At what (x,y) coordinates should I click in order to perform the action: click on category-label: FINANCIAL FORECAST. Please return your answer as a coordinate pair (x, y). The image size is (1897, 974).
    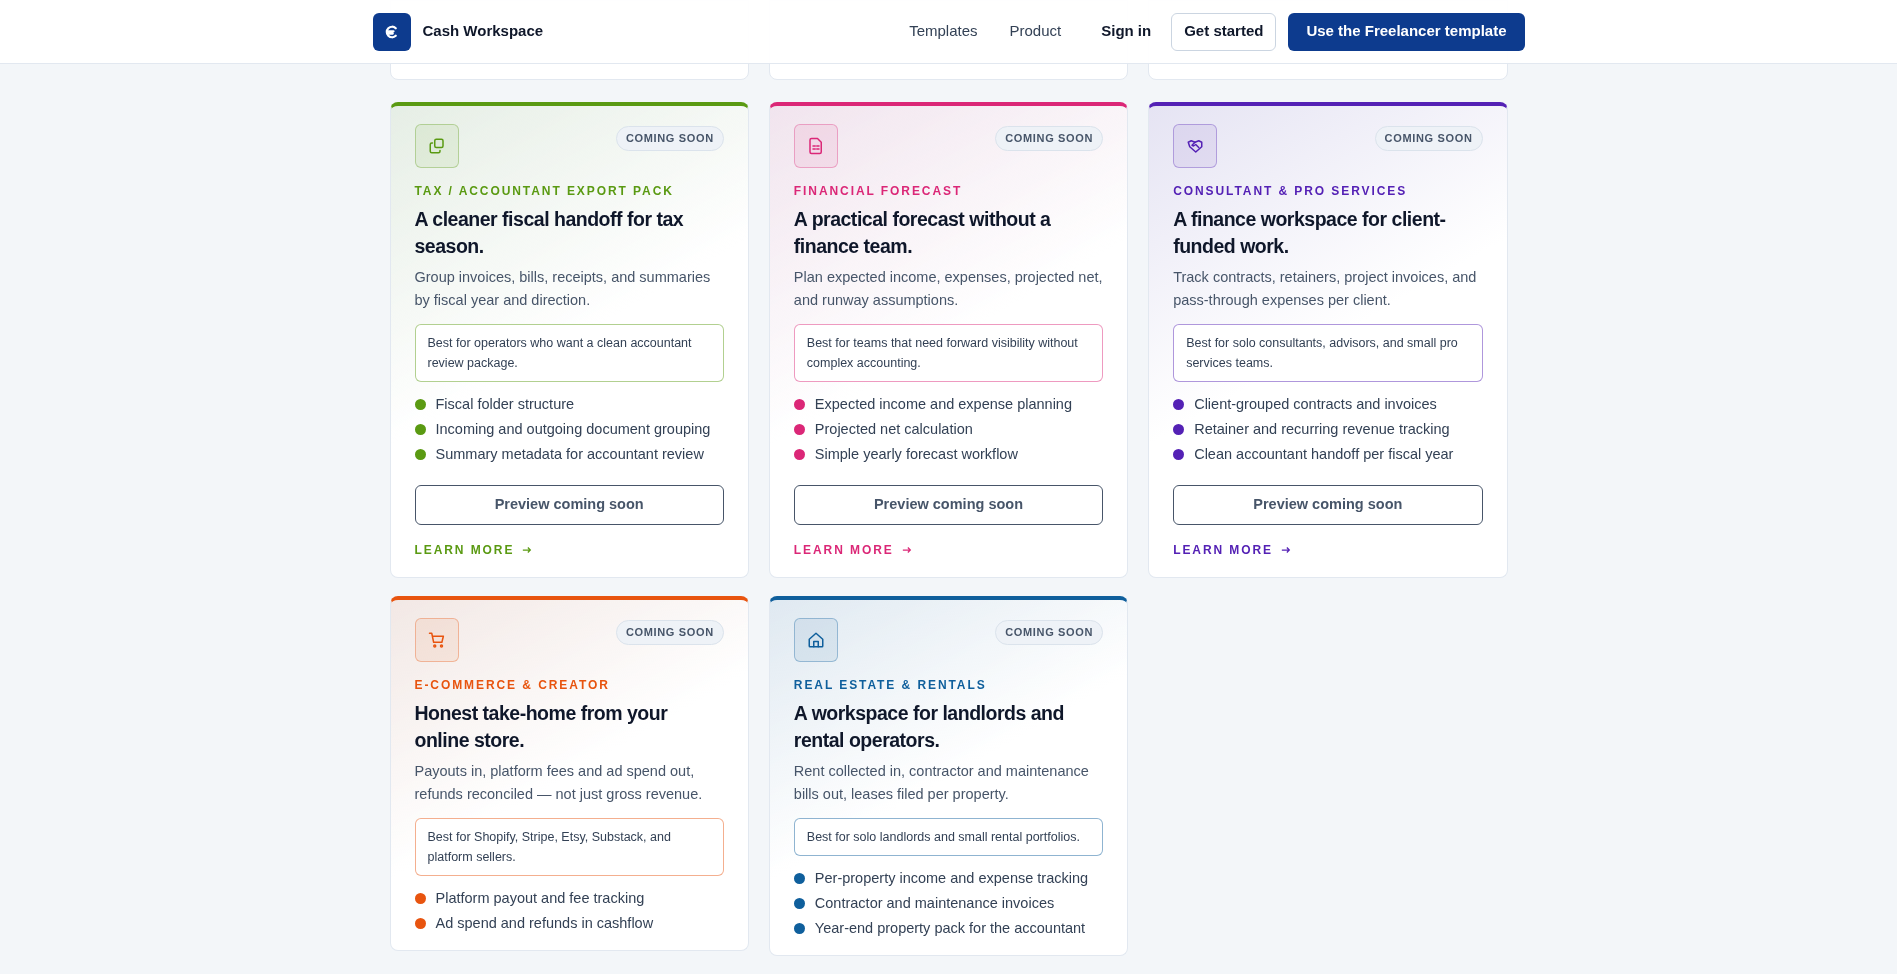
    Looking at the image, I should click on (878, 191).